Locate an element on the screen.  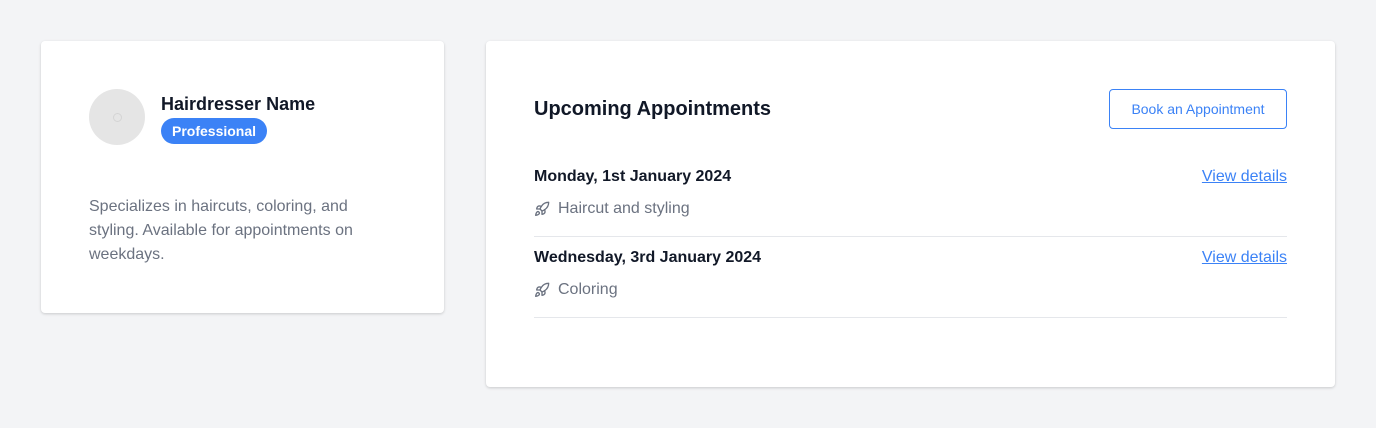
profile-header: Hairdresser Name Professional is located at coordinates (242, 117).